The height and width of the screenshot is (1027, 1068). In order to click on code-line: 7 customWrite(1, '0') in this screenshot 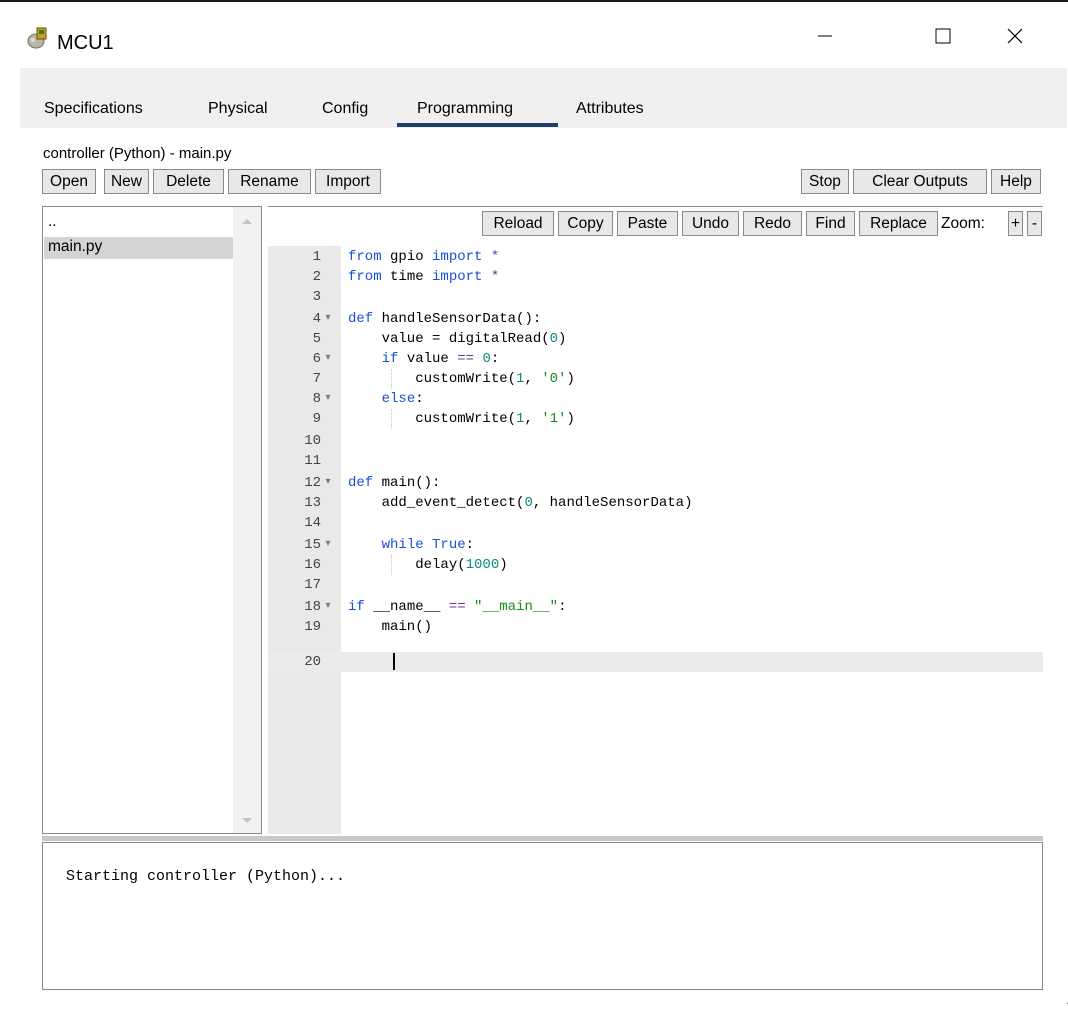, I will do `click(443, 379)`.